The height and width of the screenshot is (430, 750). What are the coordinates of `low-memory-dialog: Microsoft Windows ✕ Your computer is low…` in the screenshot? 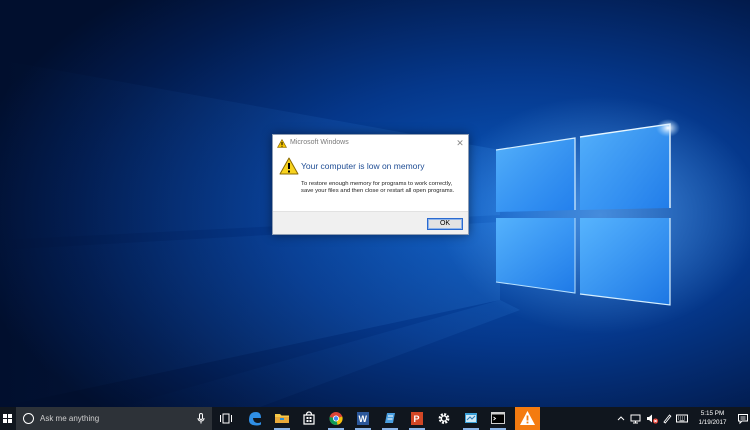 It's located at (370, 184).